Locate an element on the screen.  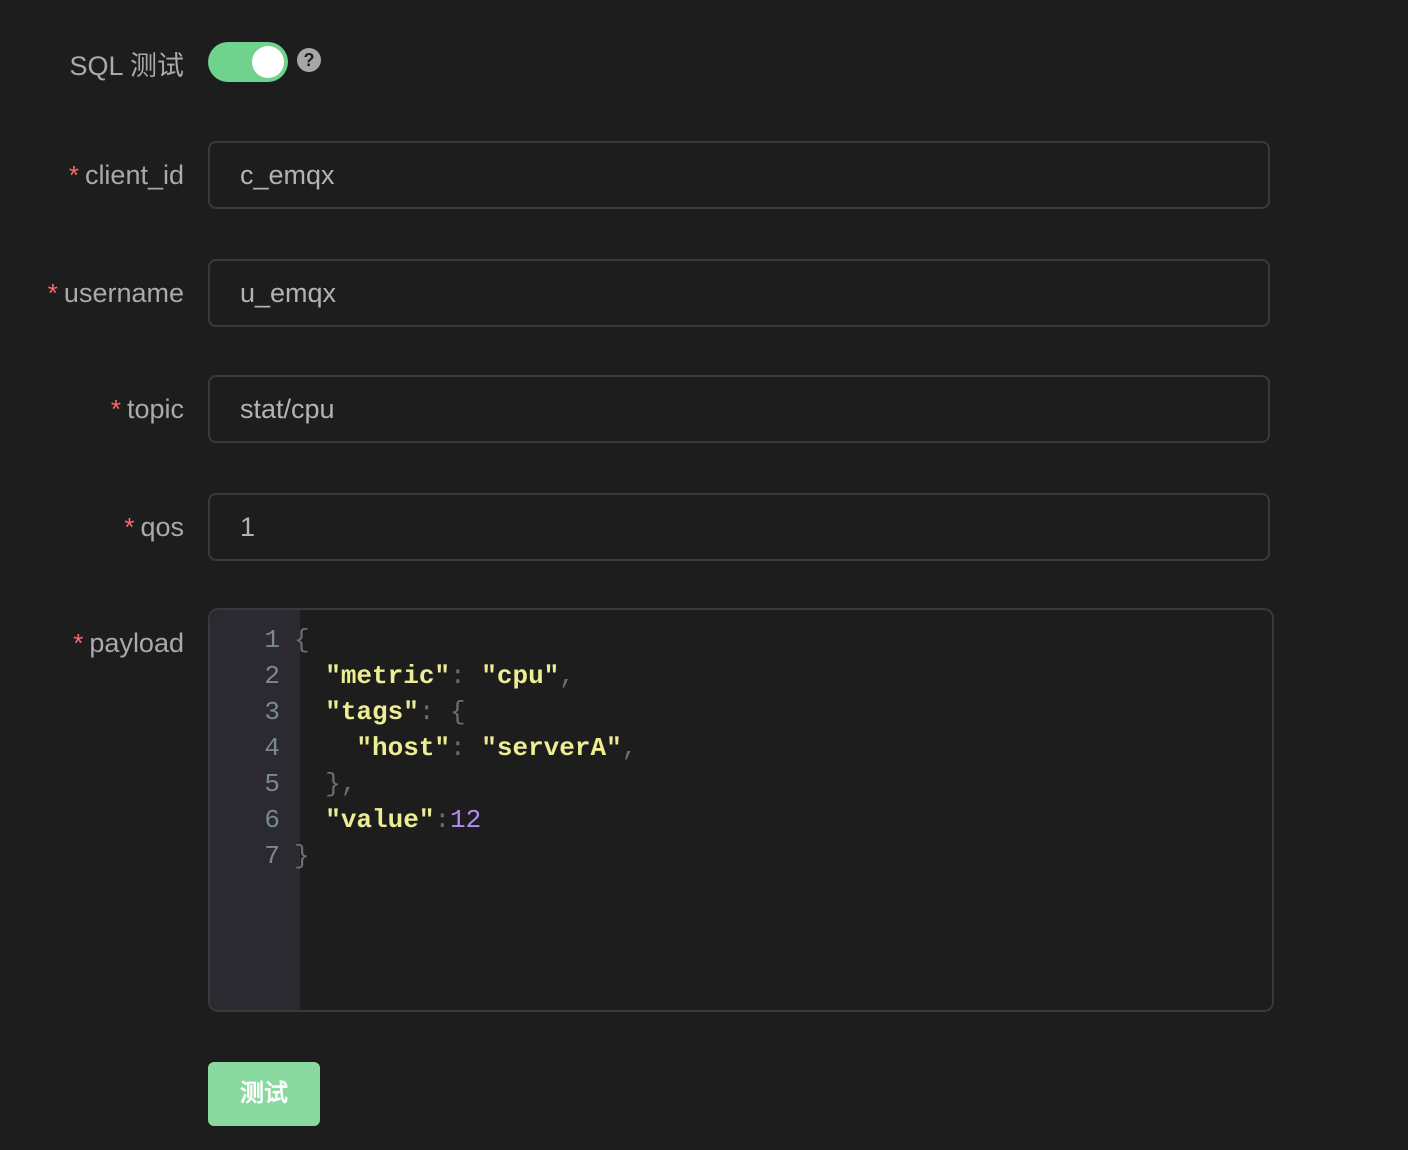
code-punctuation: }, is located at coordinates (341, 784).